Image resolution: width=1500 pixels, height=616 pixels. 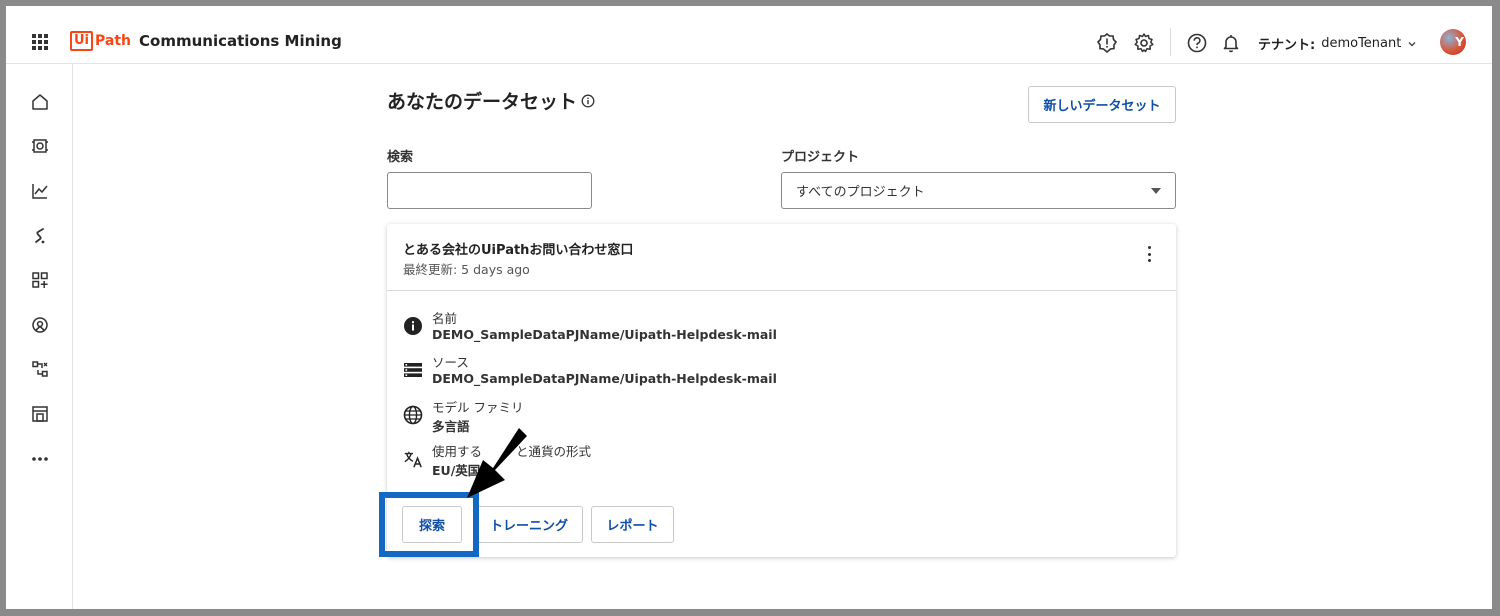 What do you see at coordinates (40, 280) in the screenshot?
I see `add-widget-icon` at bounding box center [40, 280].